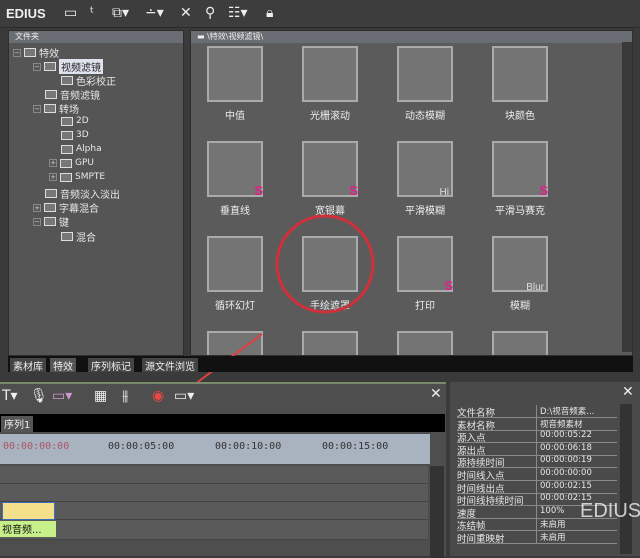 This screenshot has width=640, height=558. Describe the element at coordinates (81, 149) in the screenshot. I see `tree-item-alpha: Alpha` at that location.